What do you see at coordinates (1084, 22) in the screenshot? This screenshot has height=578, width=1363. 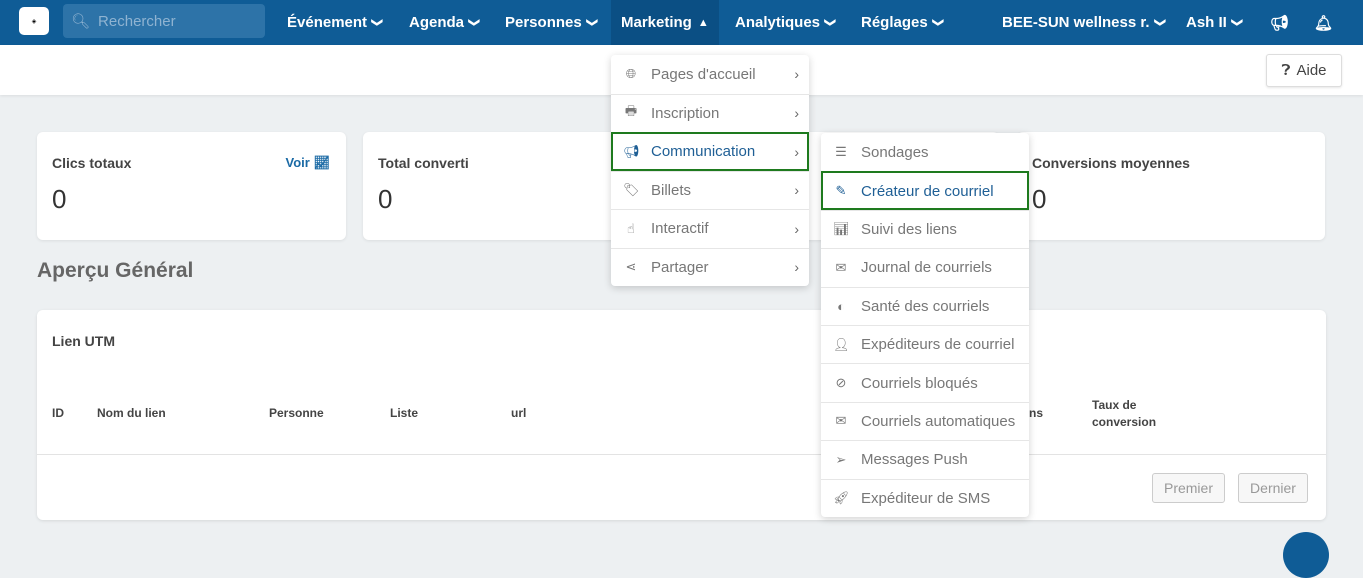 I see `org-selector: BEE-SUN wellness r. ❯` at bounding box center [1084, 22].